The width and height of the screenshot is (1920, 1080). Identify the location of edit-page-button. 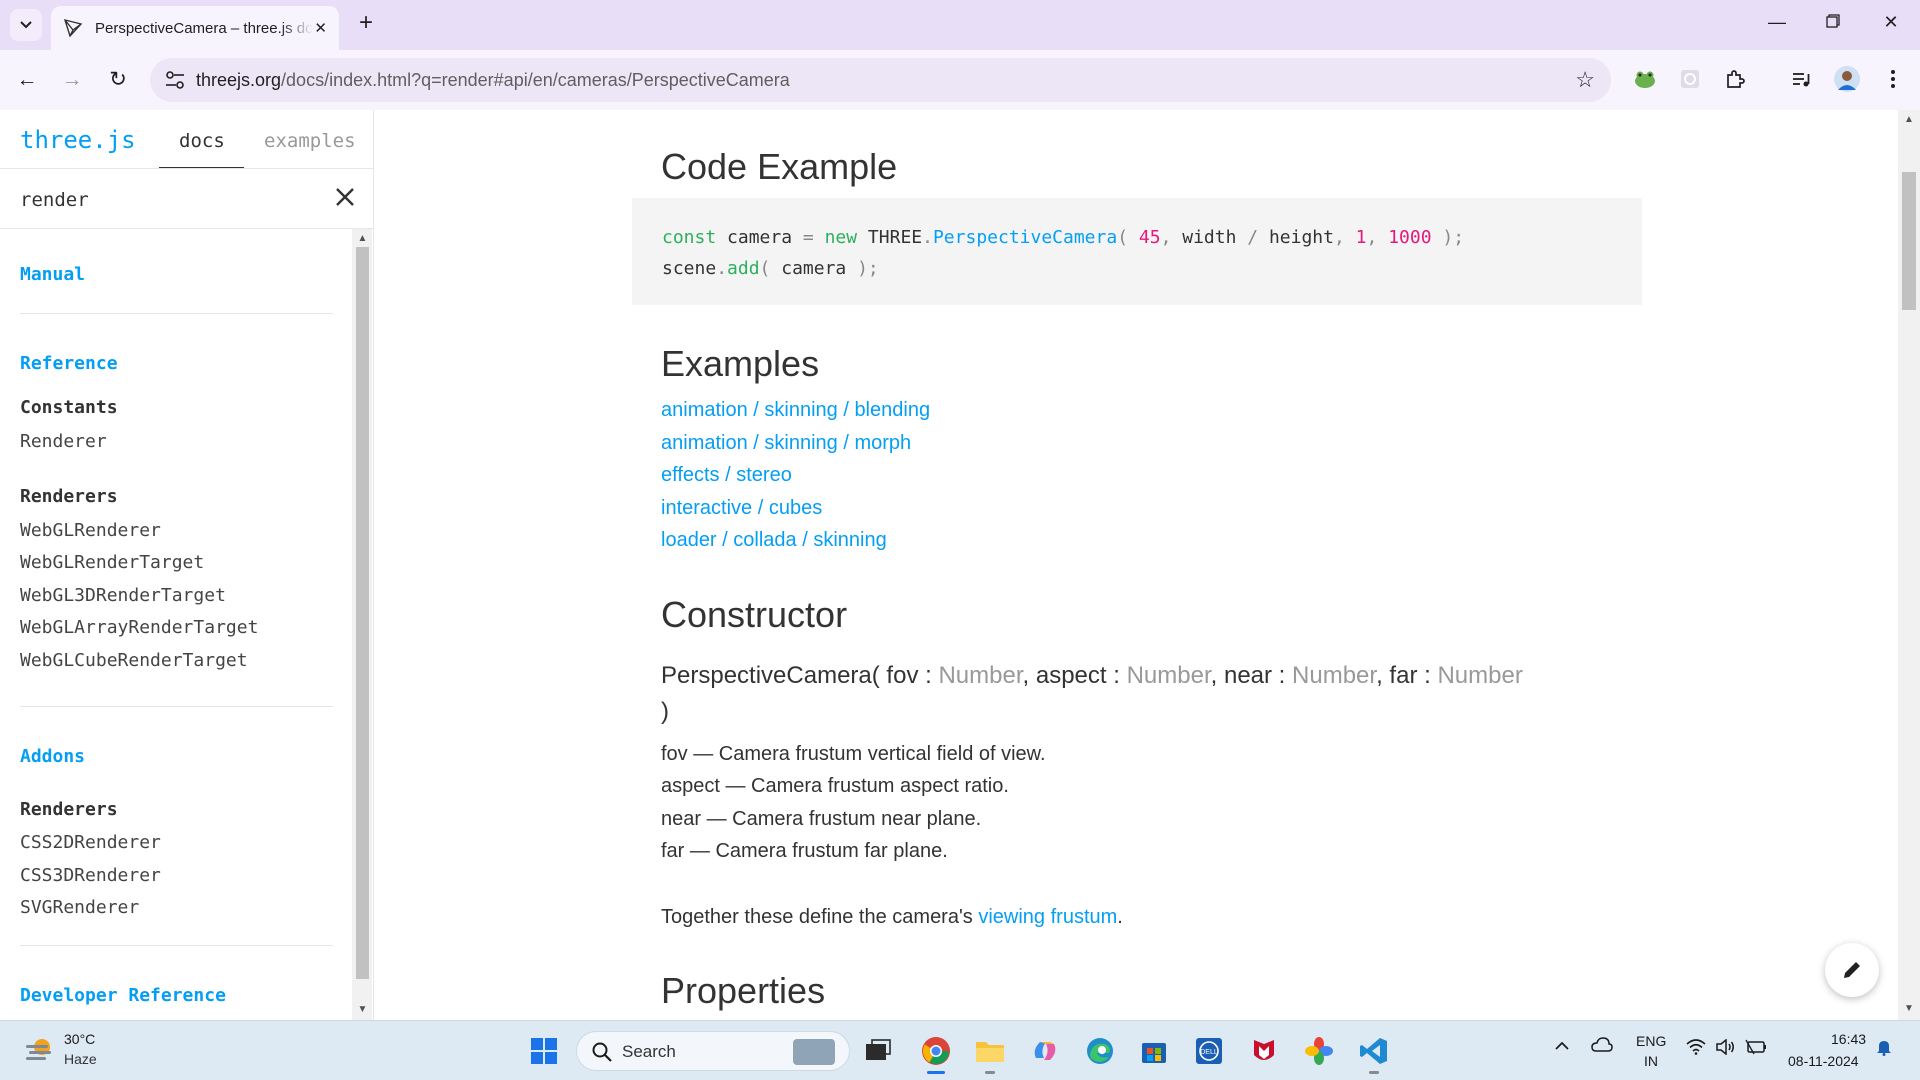
(1852, 970).